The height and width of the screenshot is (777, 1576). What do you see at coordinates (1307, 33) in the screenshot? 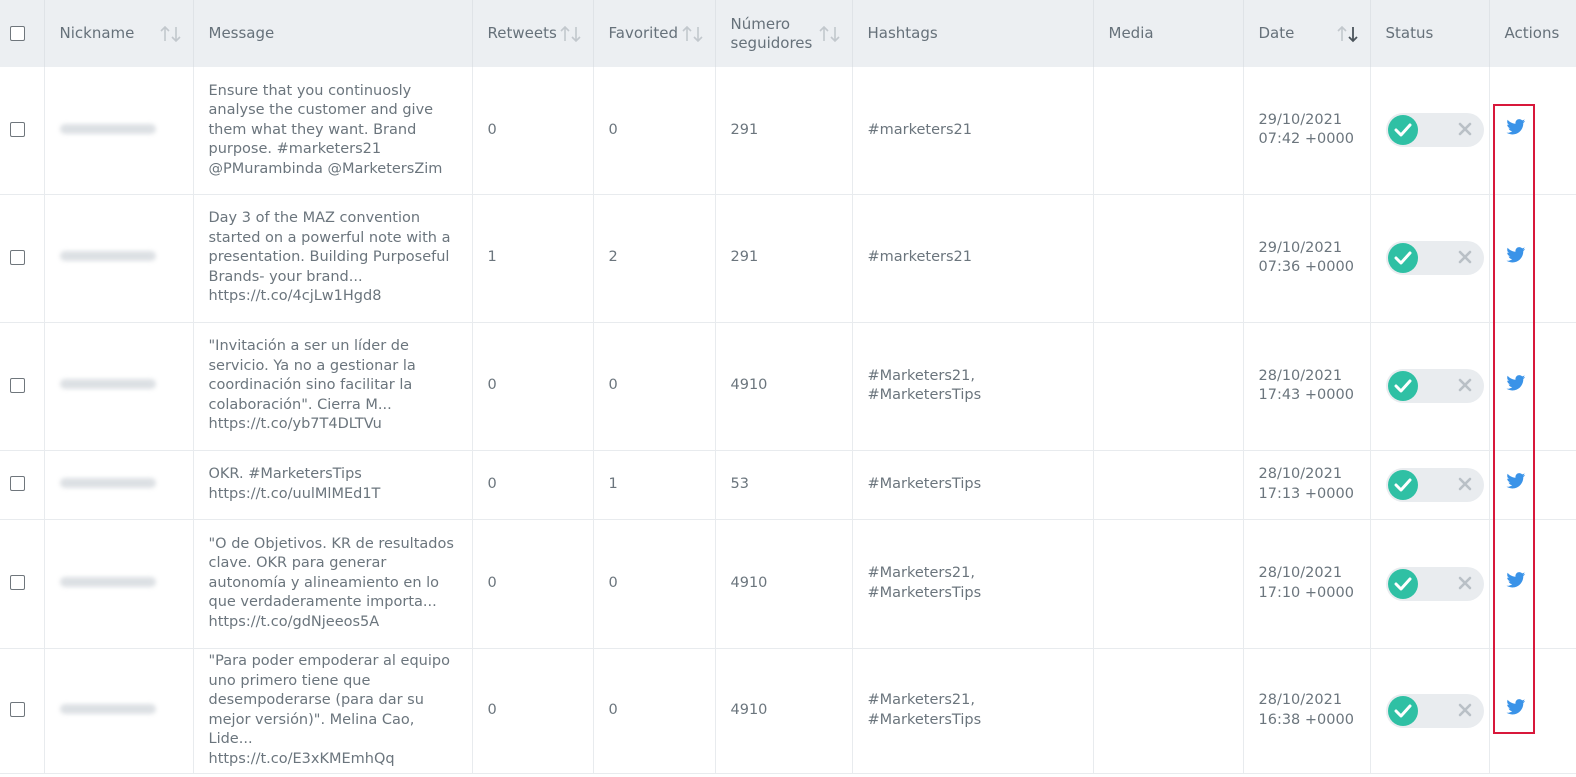
I see `column-date: Date` at bounding box center [1307, 33].